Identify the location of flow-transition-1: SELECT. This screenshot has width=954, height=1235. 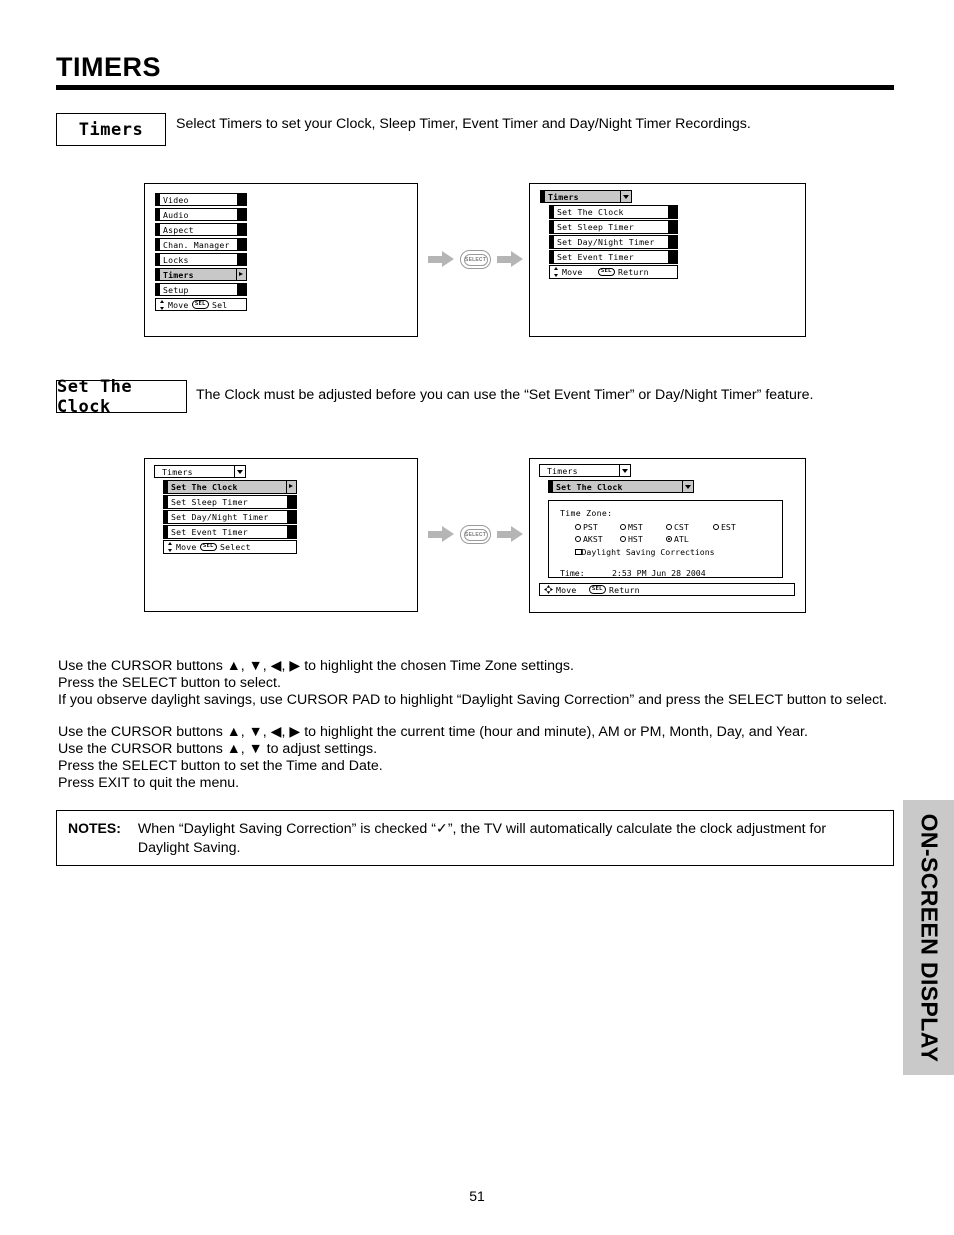
(475, 259).